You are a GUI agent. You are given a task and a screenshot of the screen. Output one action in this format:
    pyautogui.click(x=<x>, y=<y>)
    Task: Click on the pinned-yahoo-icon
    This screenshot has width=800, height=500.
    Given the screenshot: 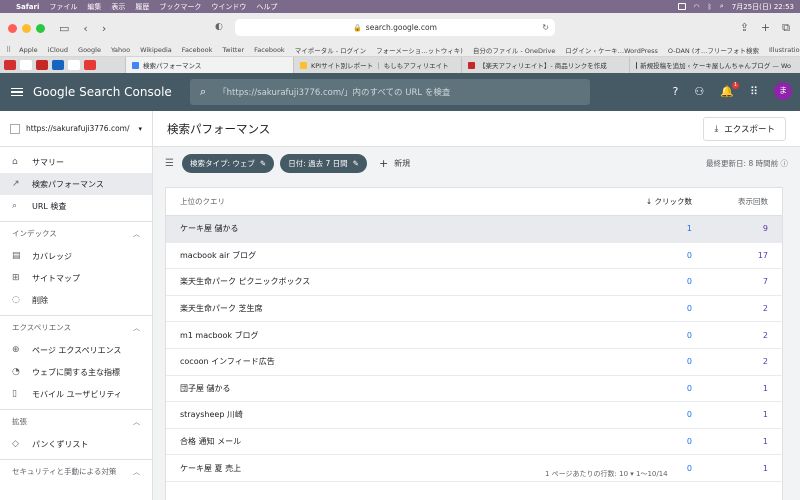 What is the action you would take?
    pyautogui.click(x=10, y=65)
    